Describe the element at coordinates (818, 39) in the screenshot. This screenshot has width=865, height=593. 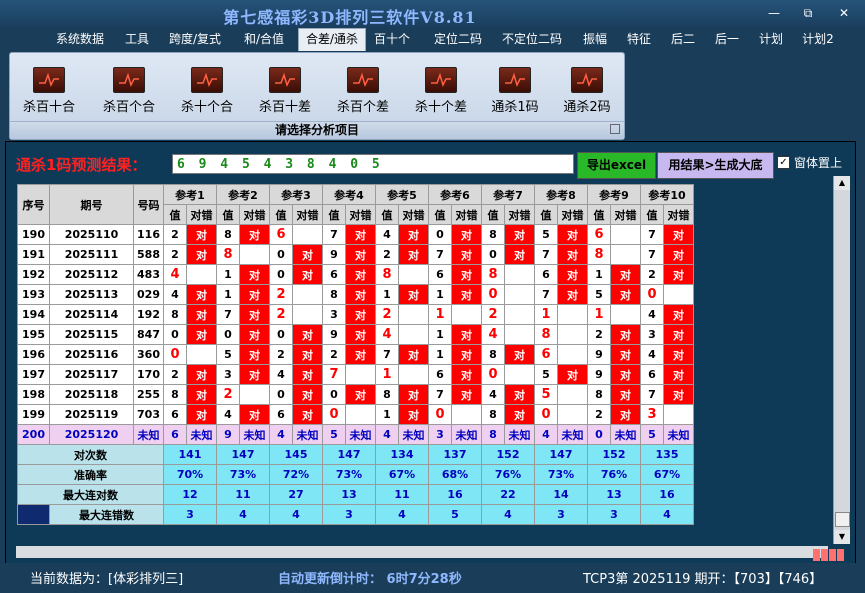
I see `menu-item: 计划2` at that location.